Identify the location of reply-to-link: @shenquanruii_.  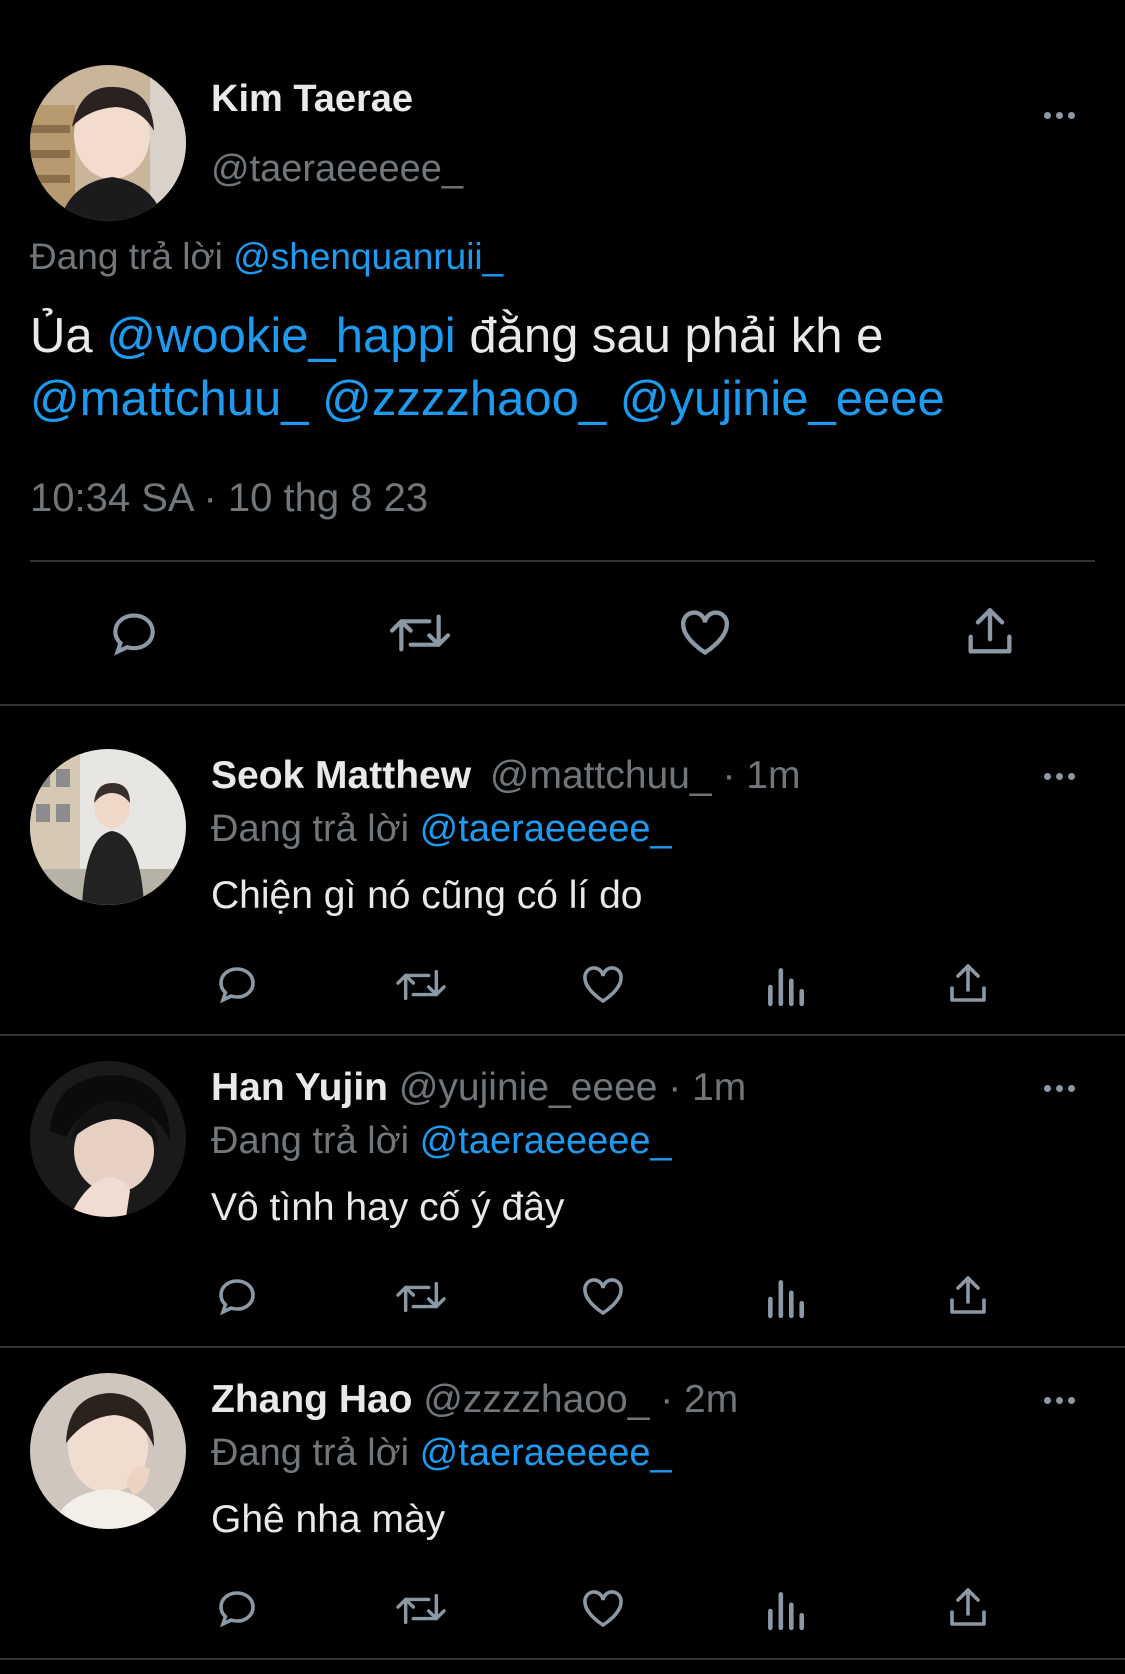
(368, 256).